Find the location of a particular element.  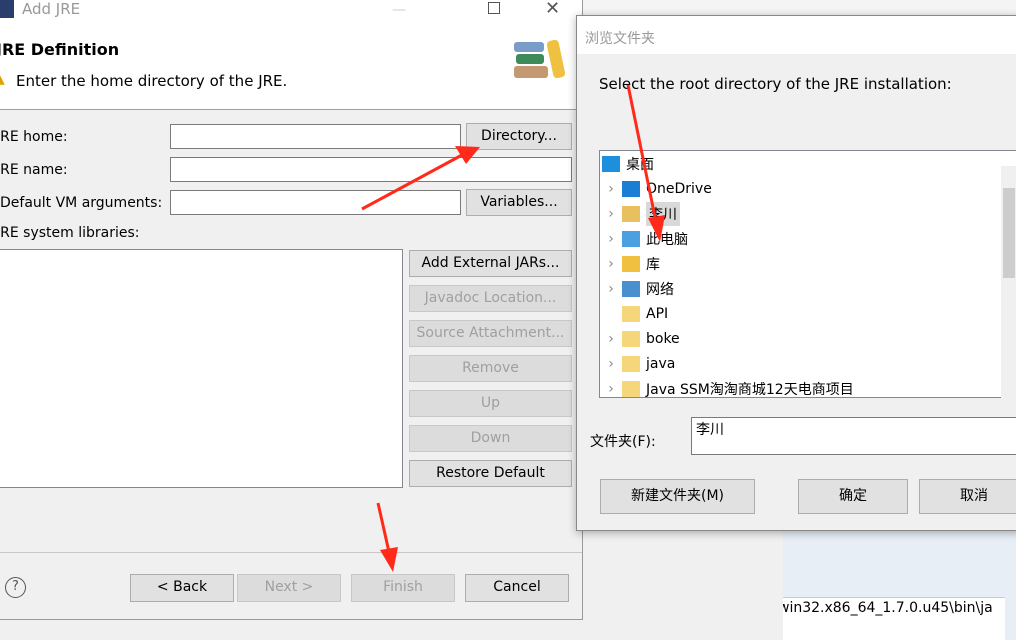

arrow-to-finish is located at coordinates (383, 527).